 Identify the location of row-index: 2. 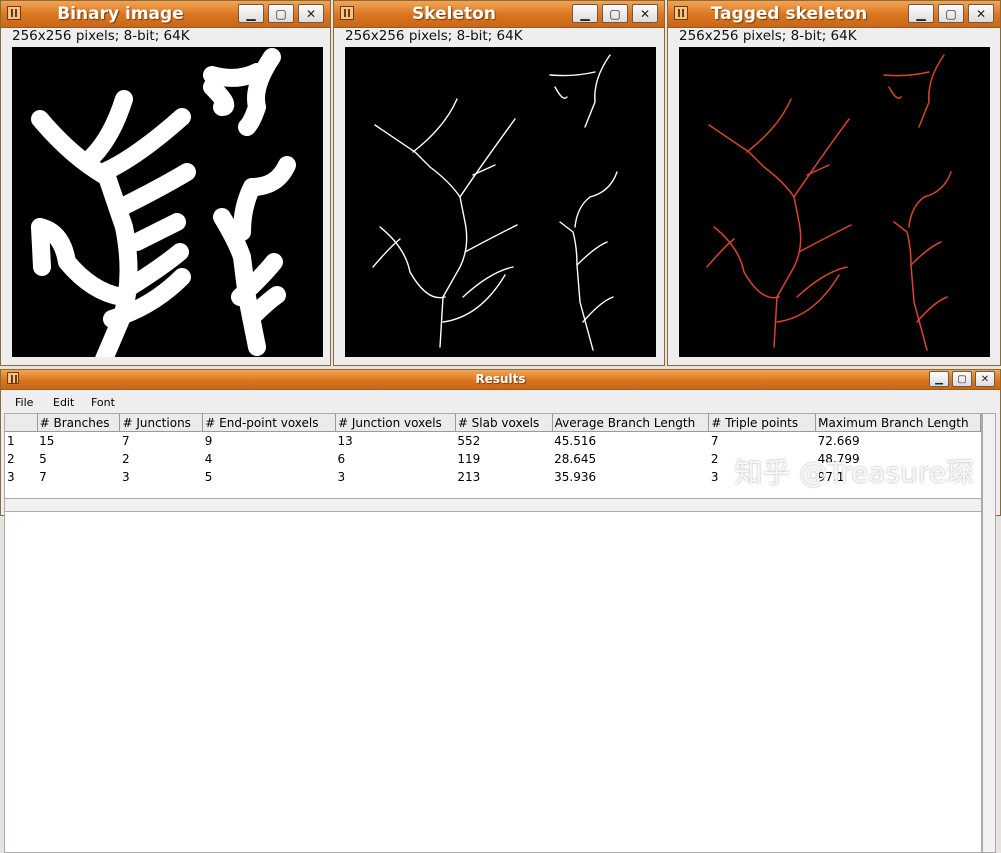
(11, 459).